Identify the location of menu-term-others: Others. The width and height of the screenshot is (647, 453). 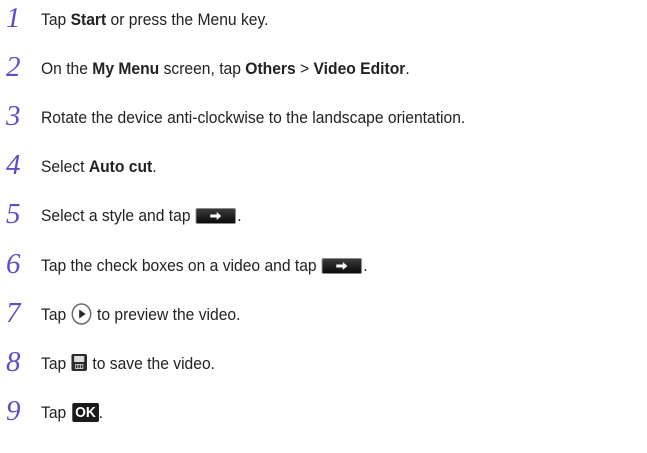
(270, 68).